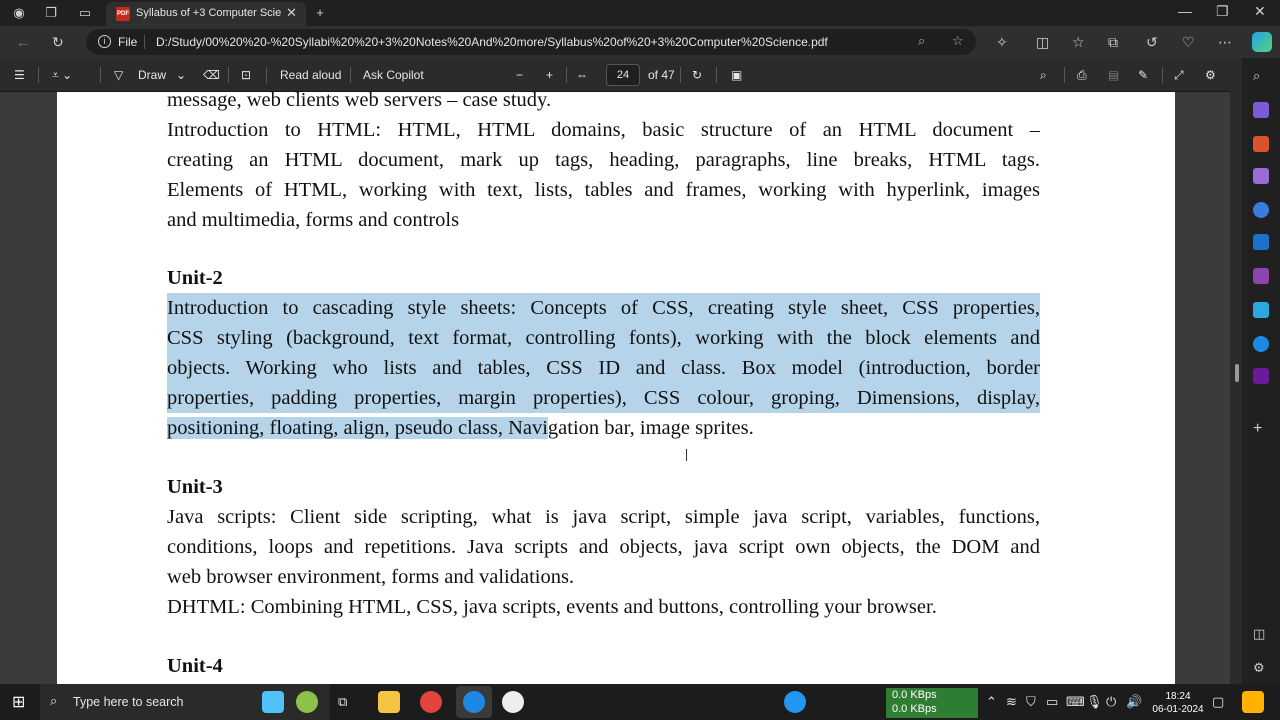  I want to click on task-view-icon: ⧉, so click(342, 702).